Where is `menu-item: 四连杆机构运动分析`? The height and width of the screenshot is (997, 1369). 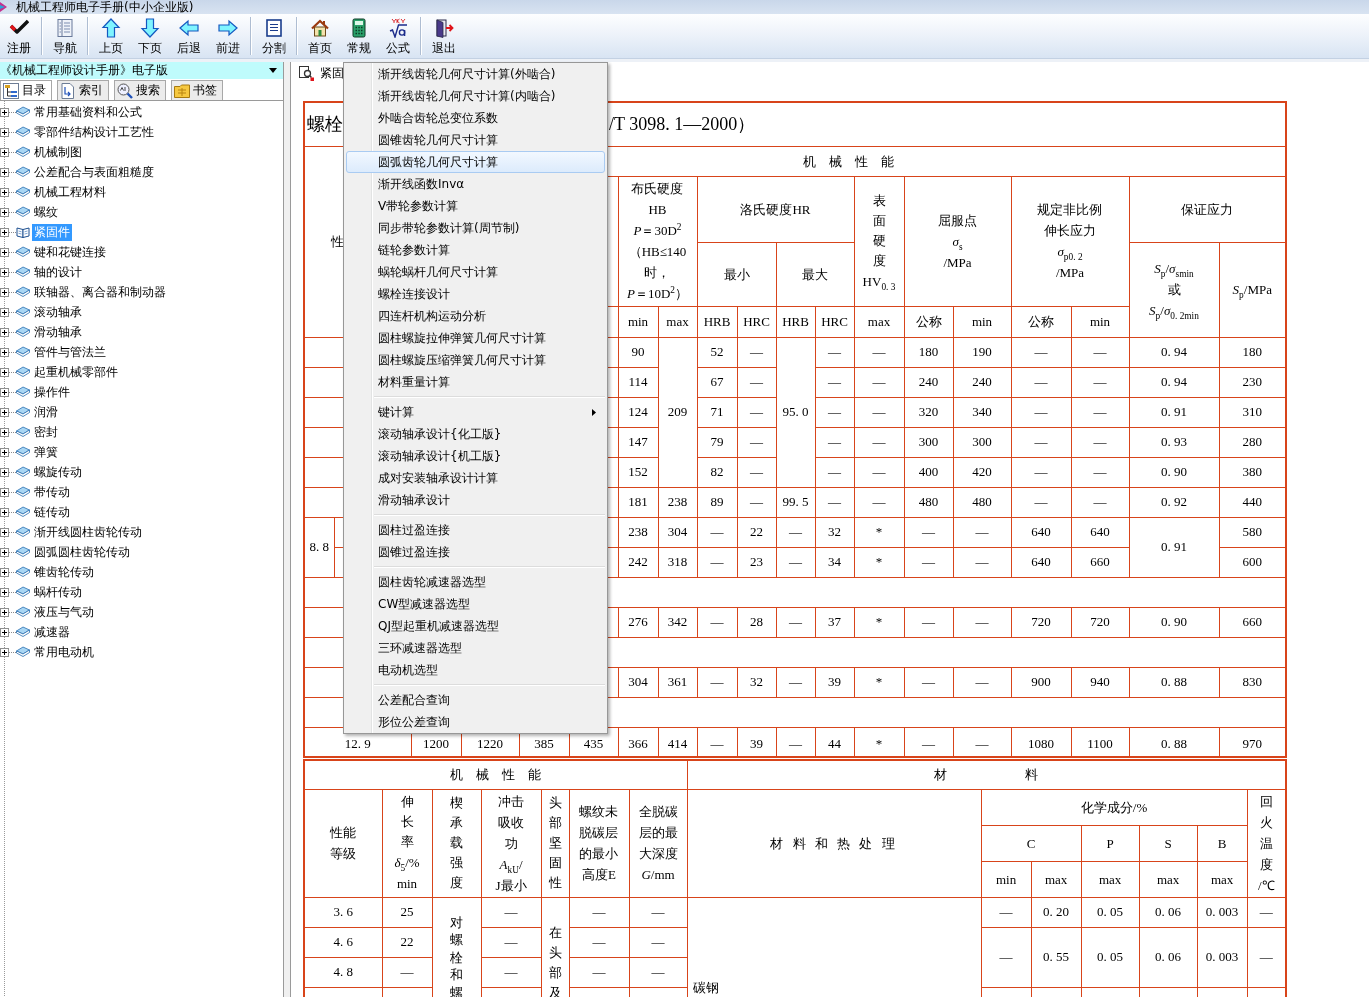
menu-item: 四连杆机构运动分析 is located at coordinates (475, 316).